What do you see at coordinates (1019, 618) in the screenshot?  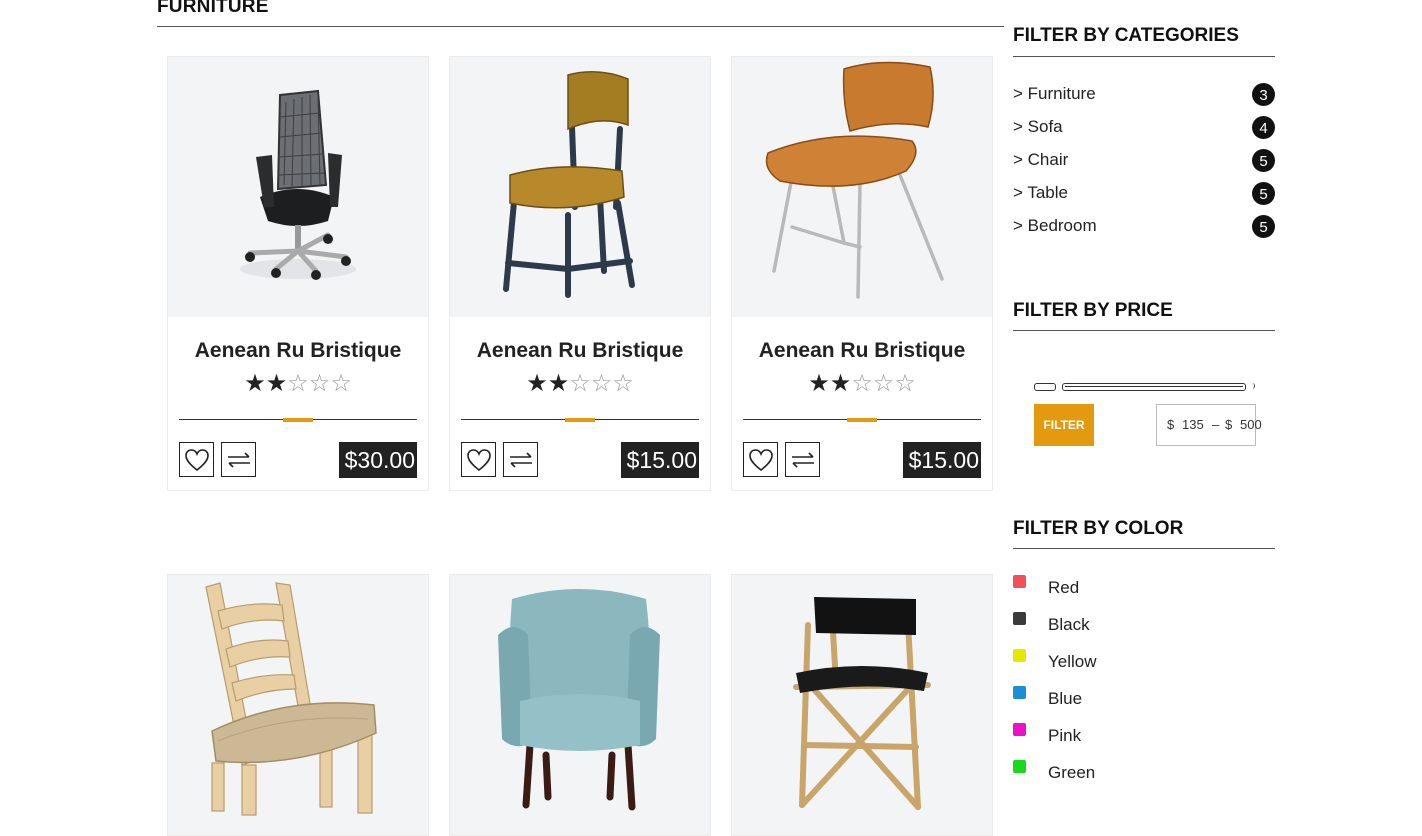 I see `color-swatch-black` at bounding box center [1019, 618].